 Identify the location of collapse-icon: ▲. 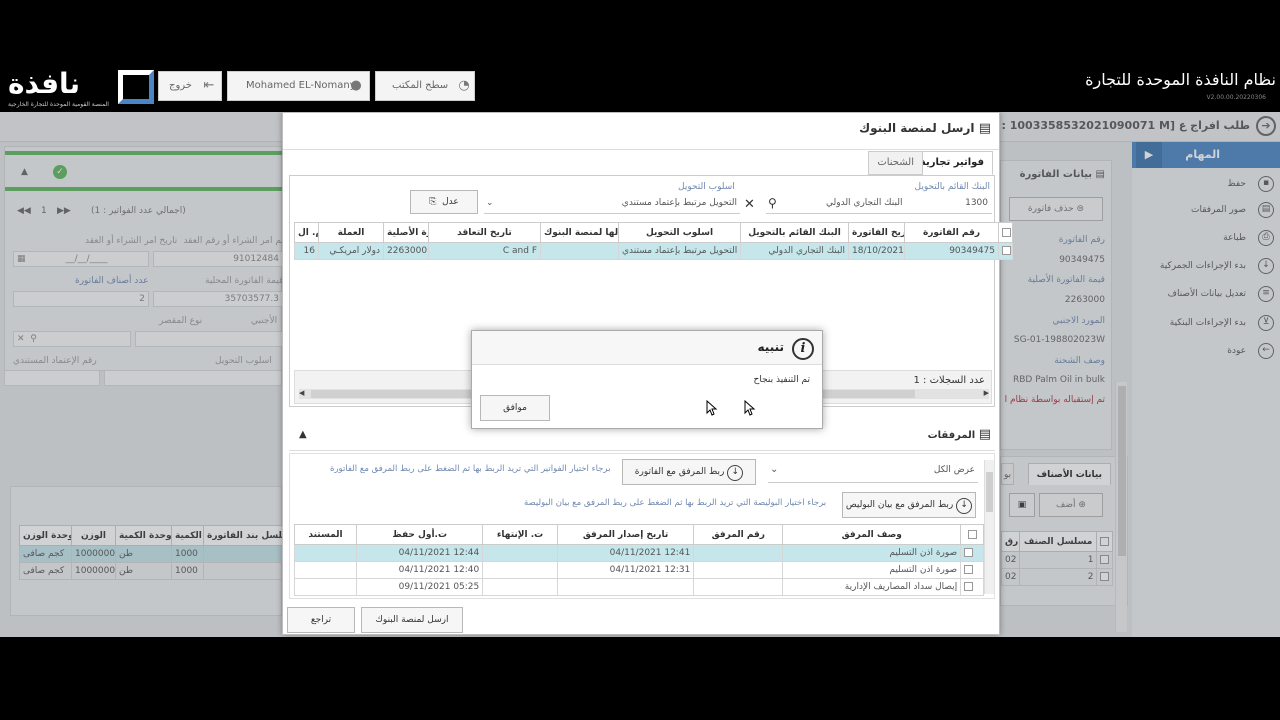
(303, 434).